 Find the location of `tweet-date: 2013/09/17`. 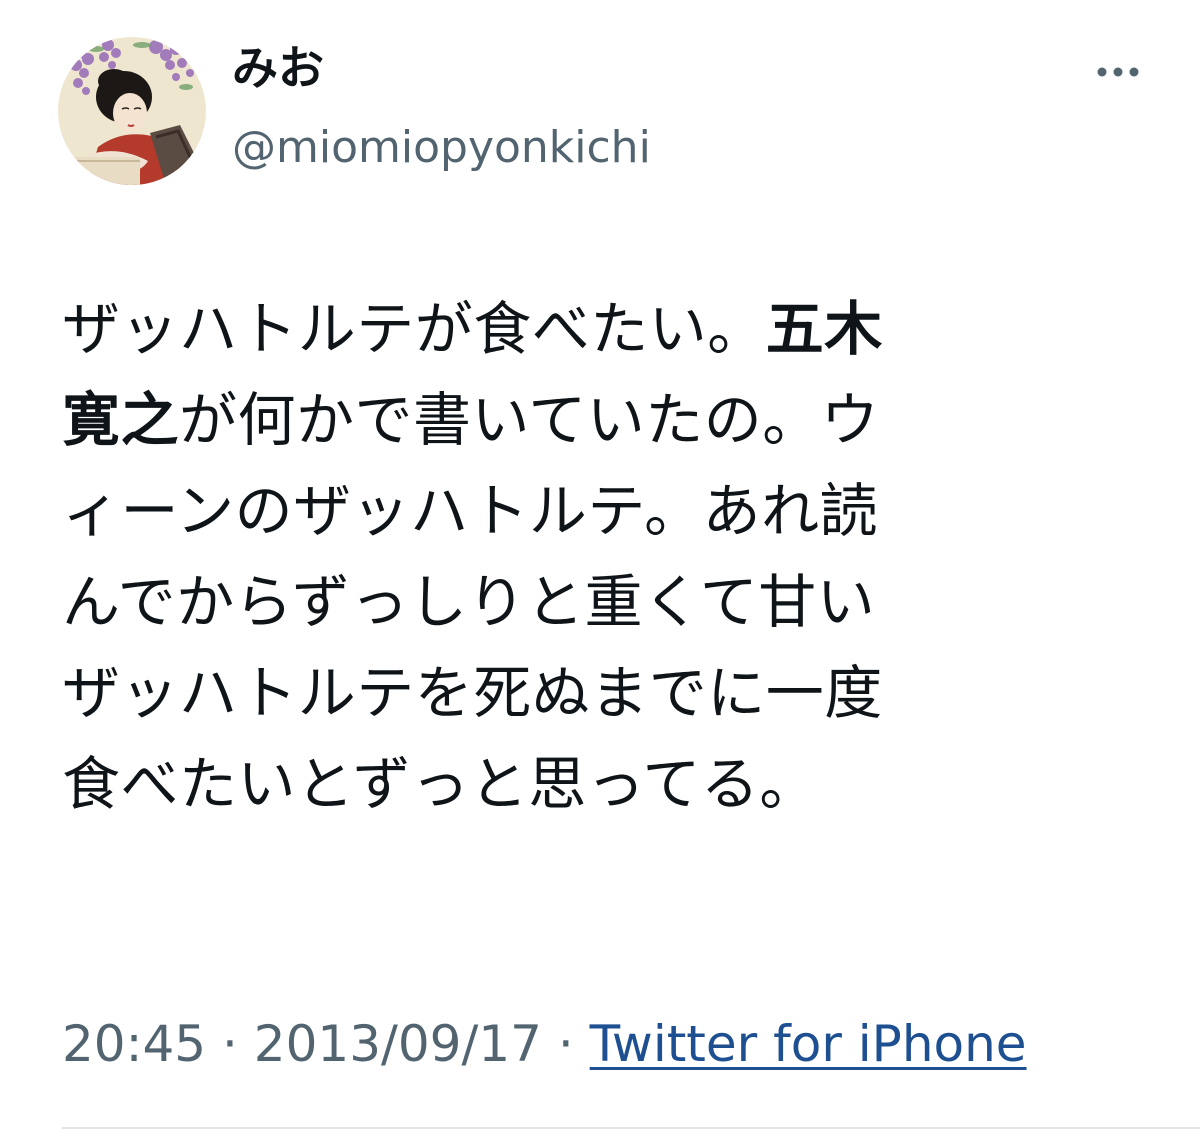

tweet-date: 2013/09/17 is located at coordinates (398, 1044).